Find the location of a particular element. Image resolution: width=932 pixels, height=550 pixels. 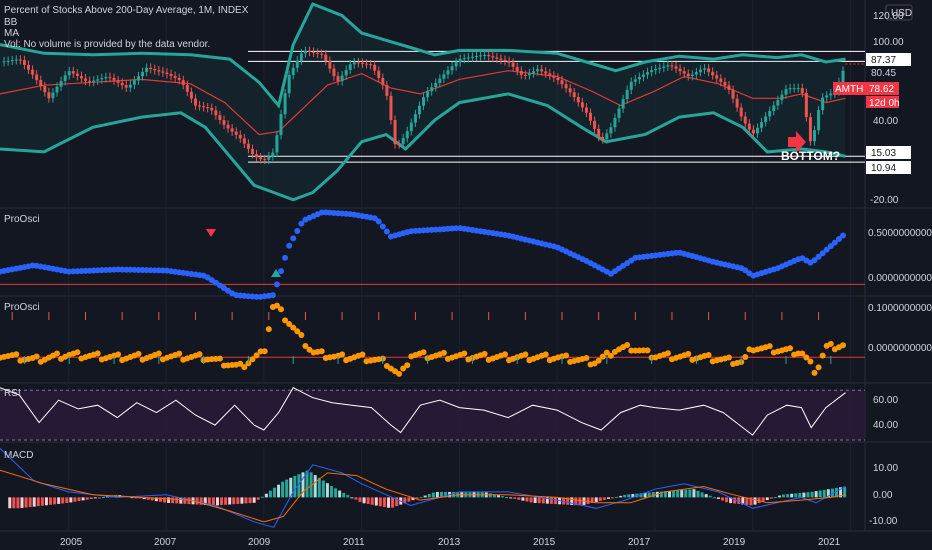

proosci-1-tick-high: 0.5000000000 is located at coordinates (900, 233).